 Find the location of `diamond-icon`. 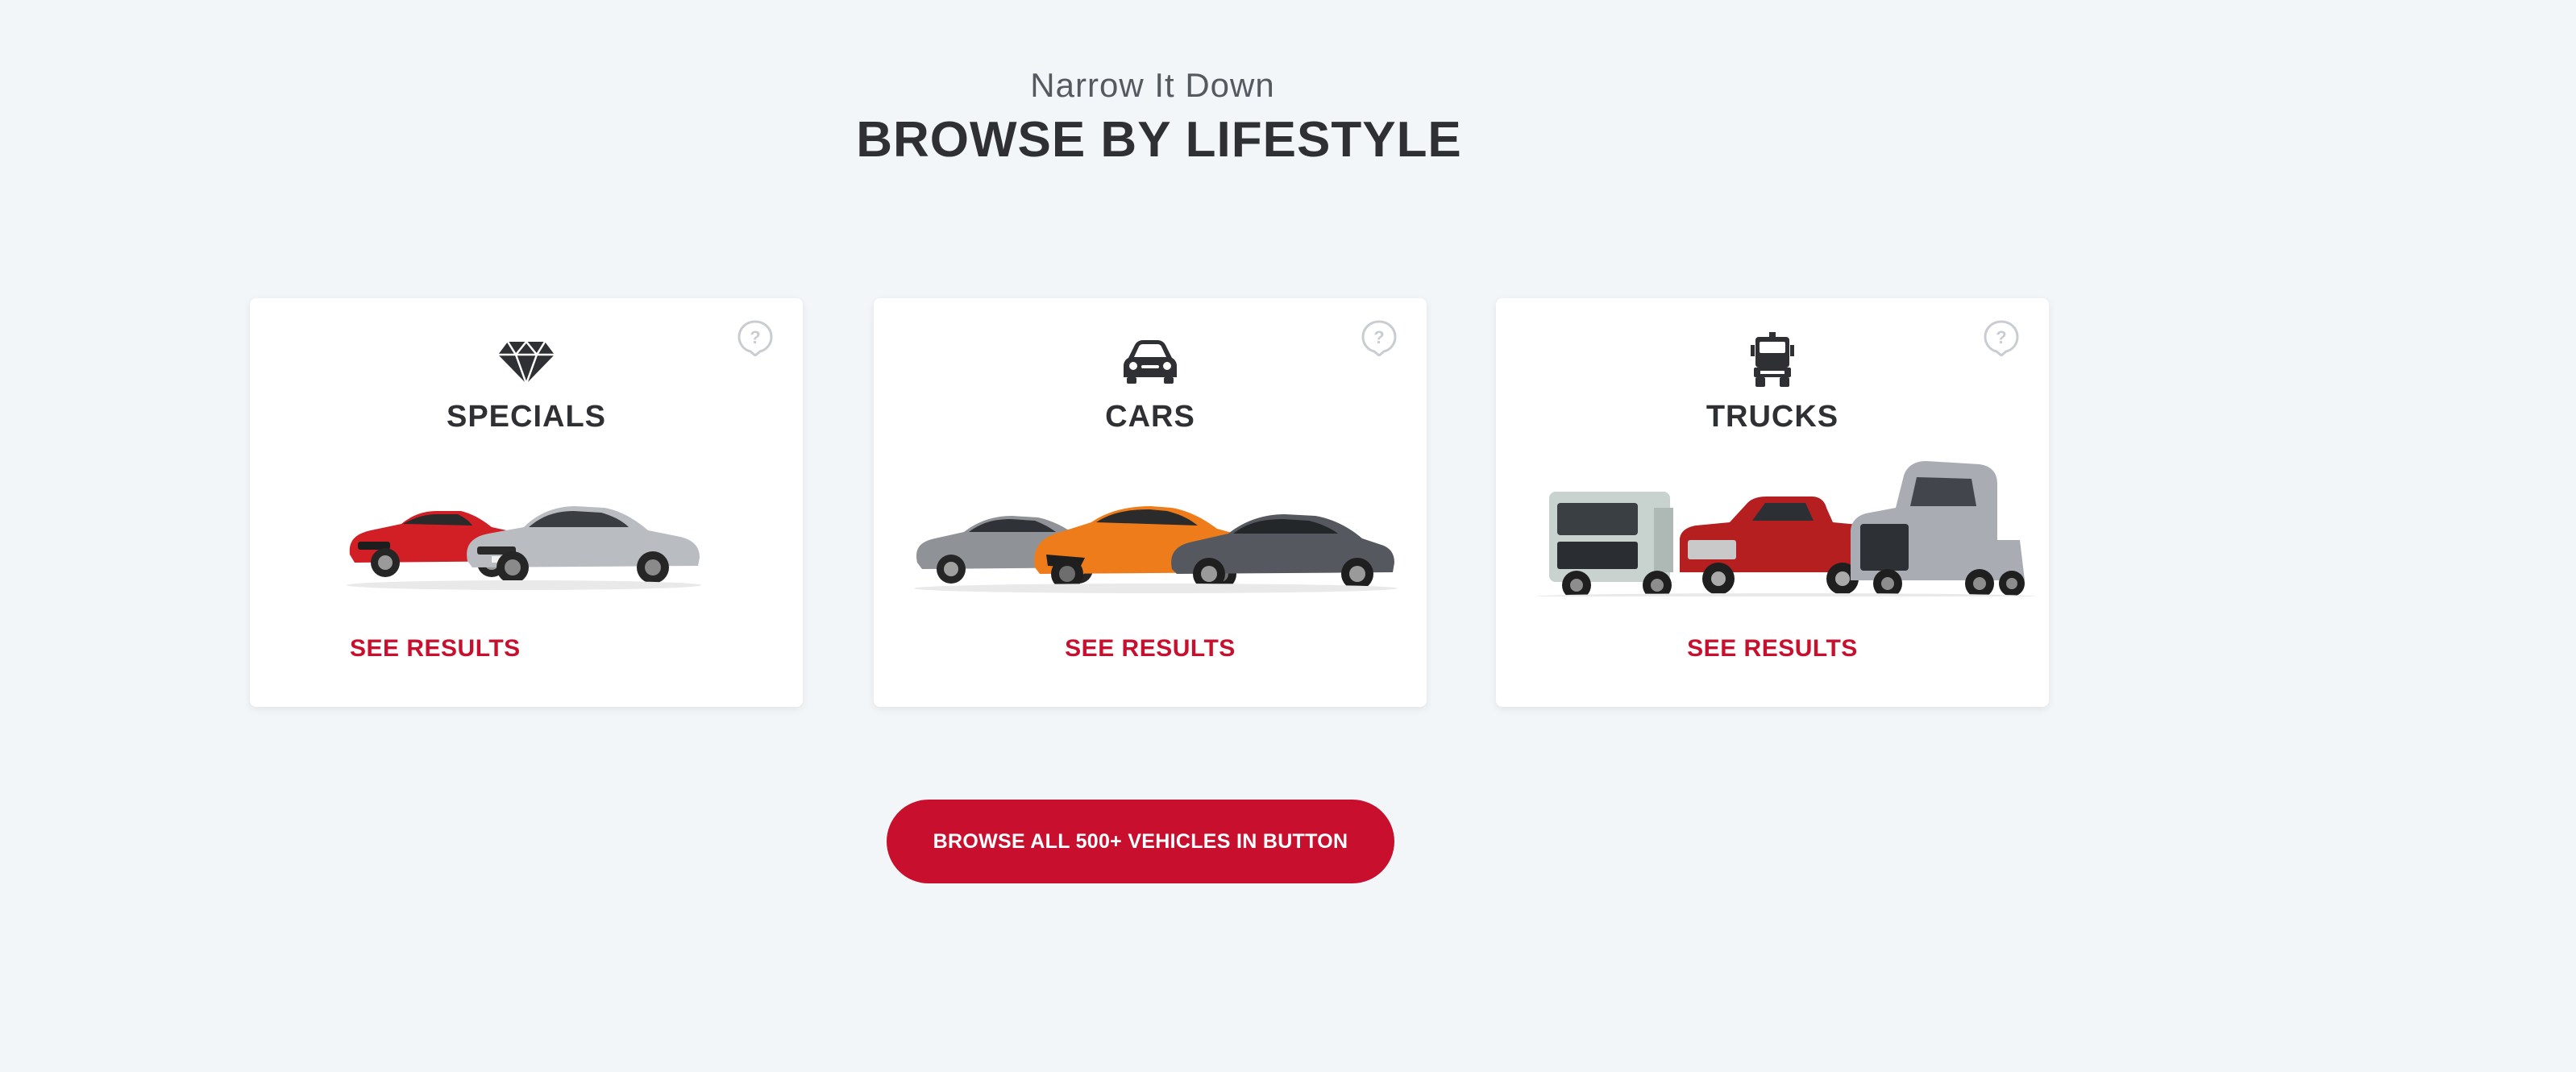

diamond-icon is located at coordinates (526, 363).